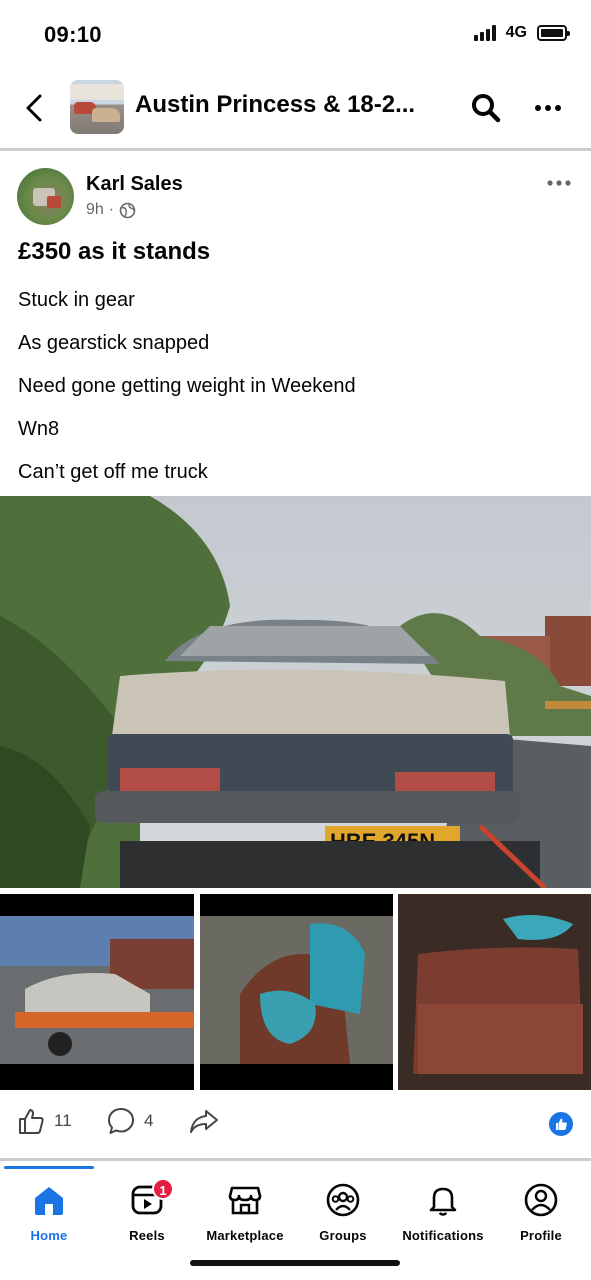 This screenshot has height=1280, width=591. Describe the element at coordinates (295, 1126) in the screenshot. I see `post-actions: 11 4` at that location.